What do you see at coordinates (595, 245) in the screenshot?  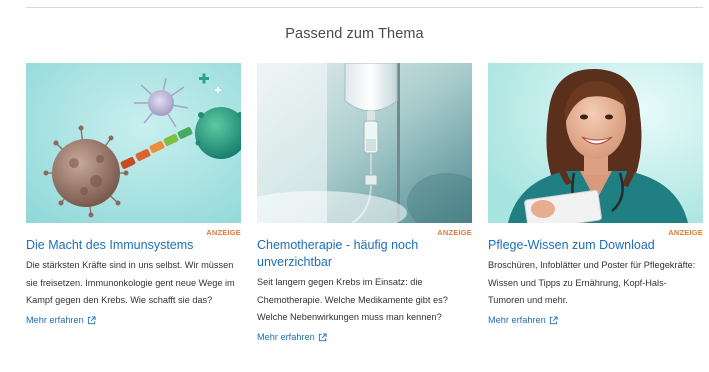 I see `card-title-link: Pflege-Wissen zum Download` at bounding box center [595, 245].